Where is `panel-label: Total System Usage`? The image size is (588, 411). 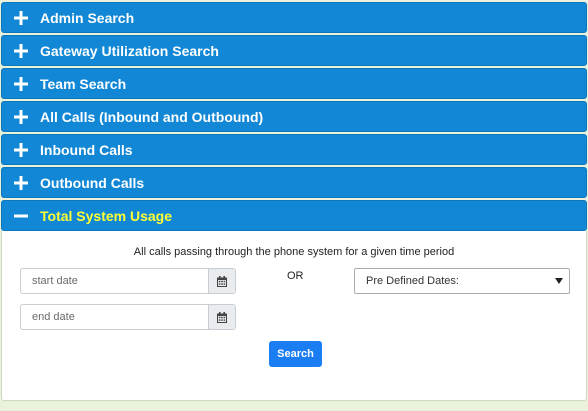
panel-label: Total System Usage is located at coordinates (106, 216).